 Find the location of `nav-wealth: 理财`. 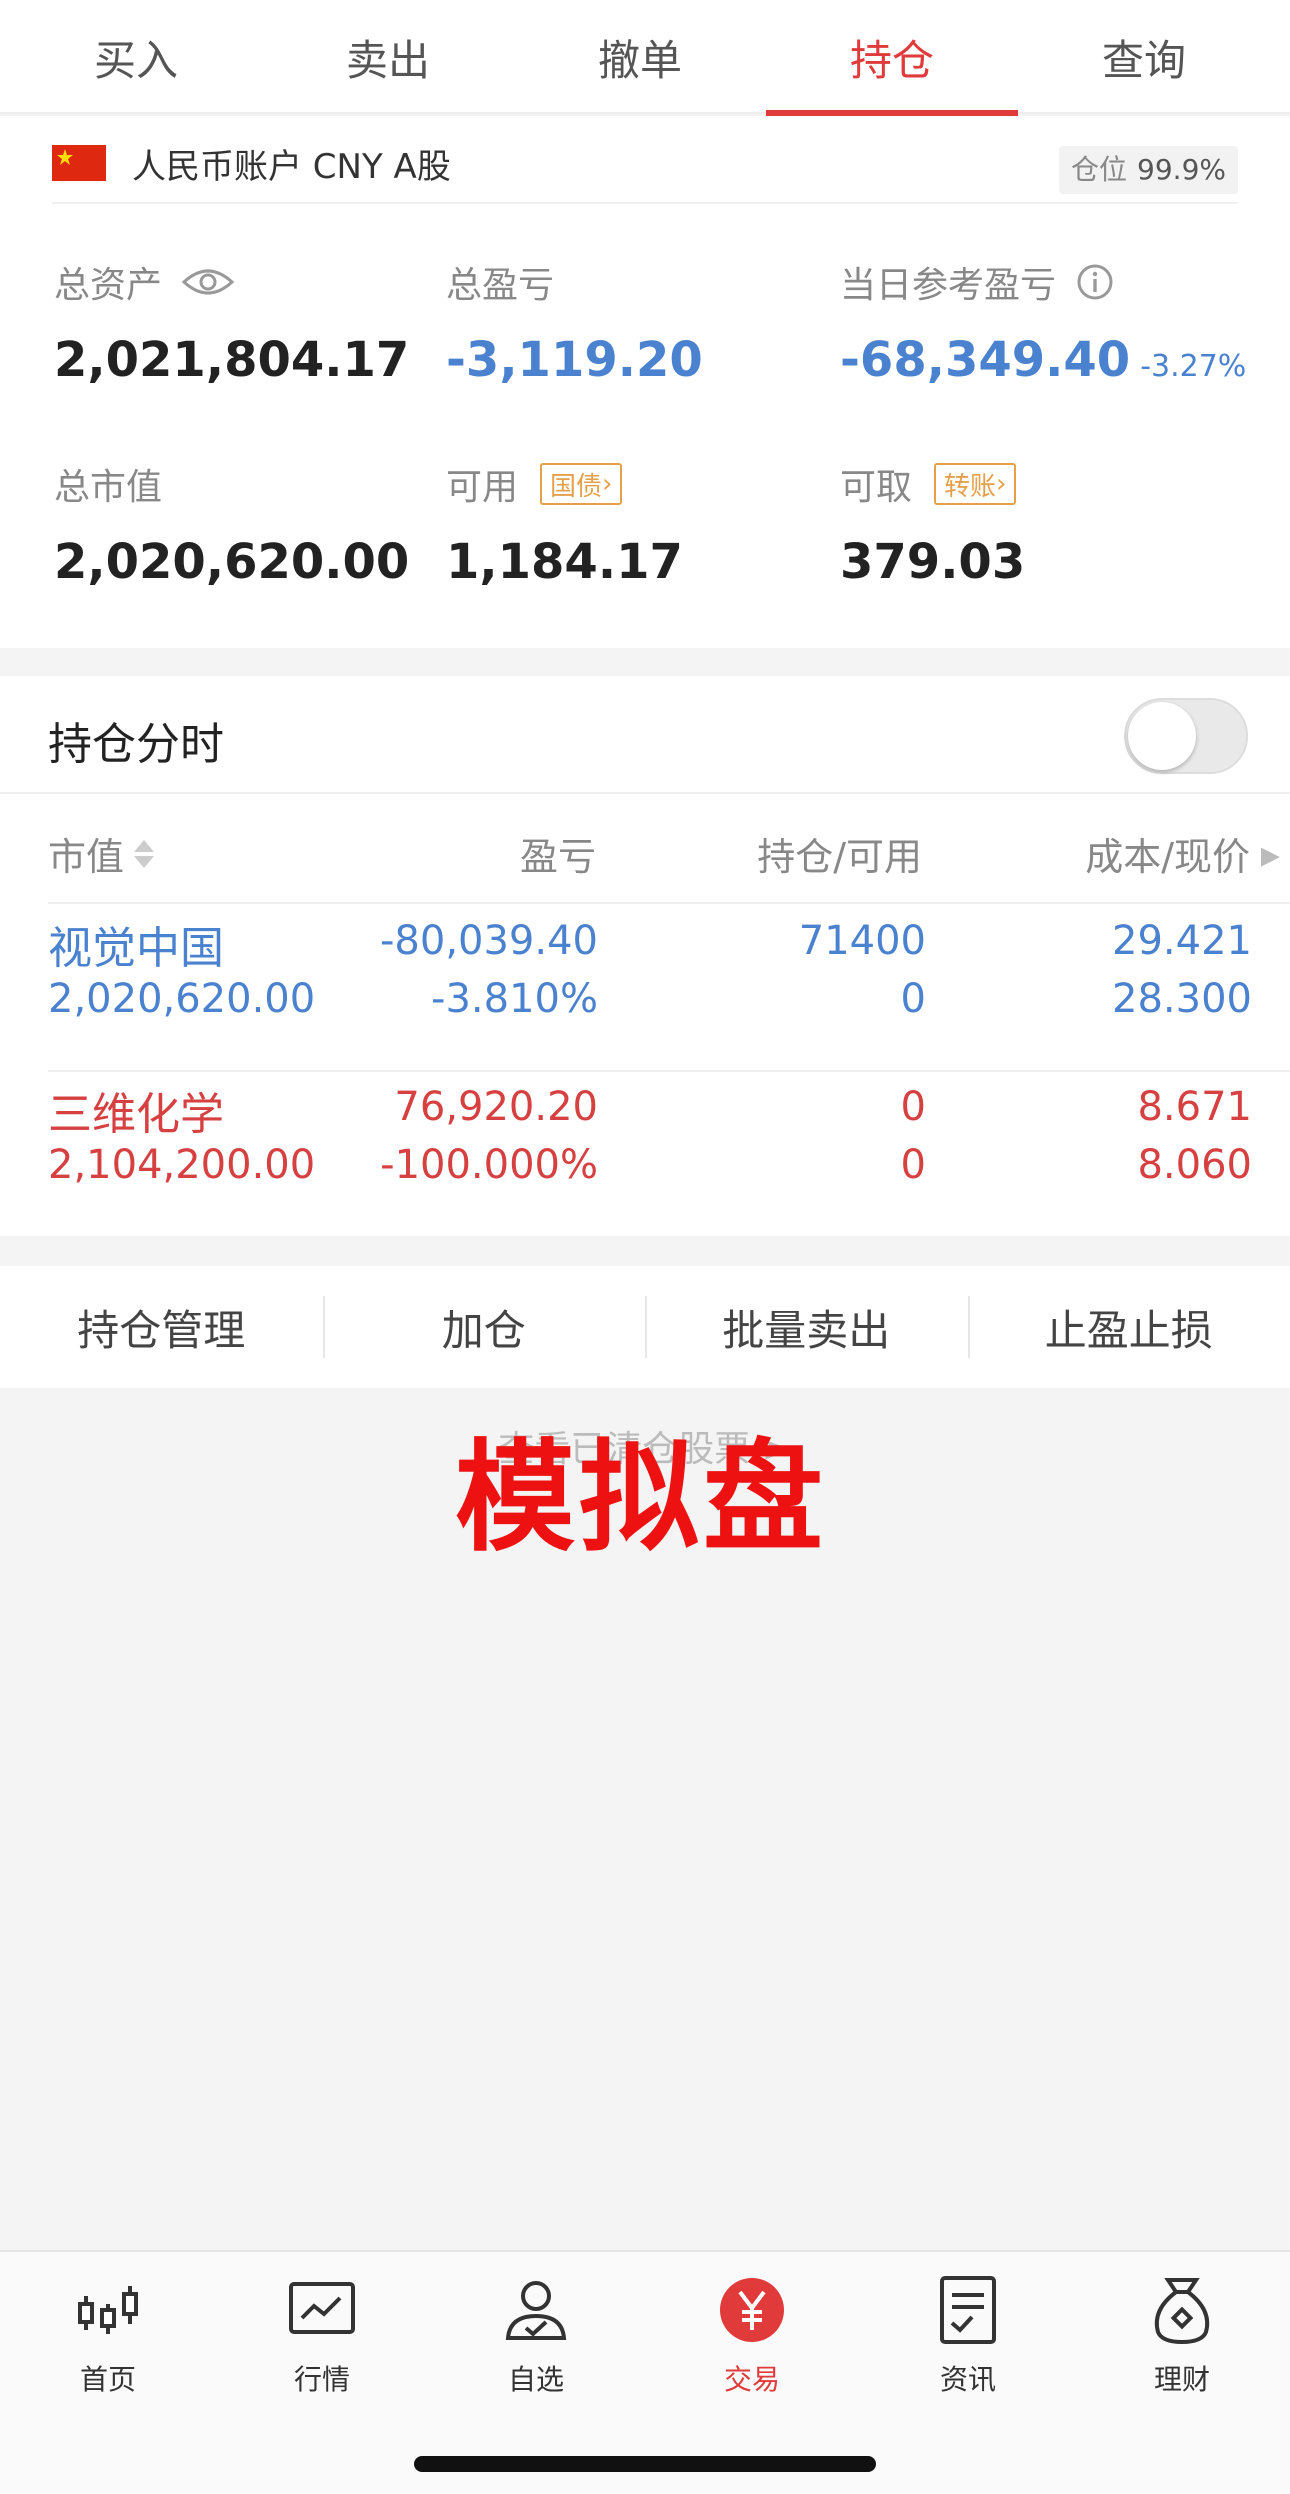

nav-wealth: 理财 is located at coordinates (1182, 2340).